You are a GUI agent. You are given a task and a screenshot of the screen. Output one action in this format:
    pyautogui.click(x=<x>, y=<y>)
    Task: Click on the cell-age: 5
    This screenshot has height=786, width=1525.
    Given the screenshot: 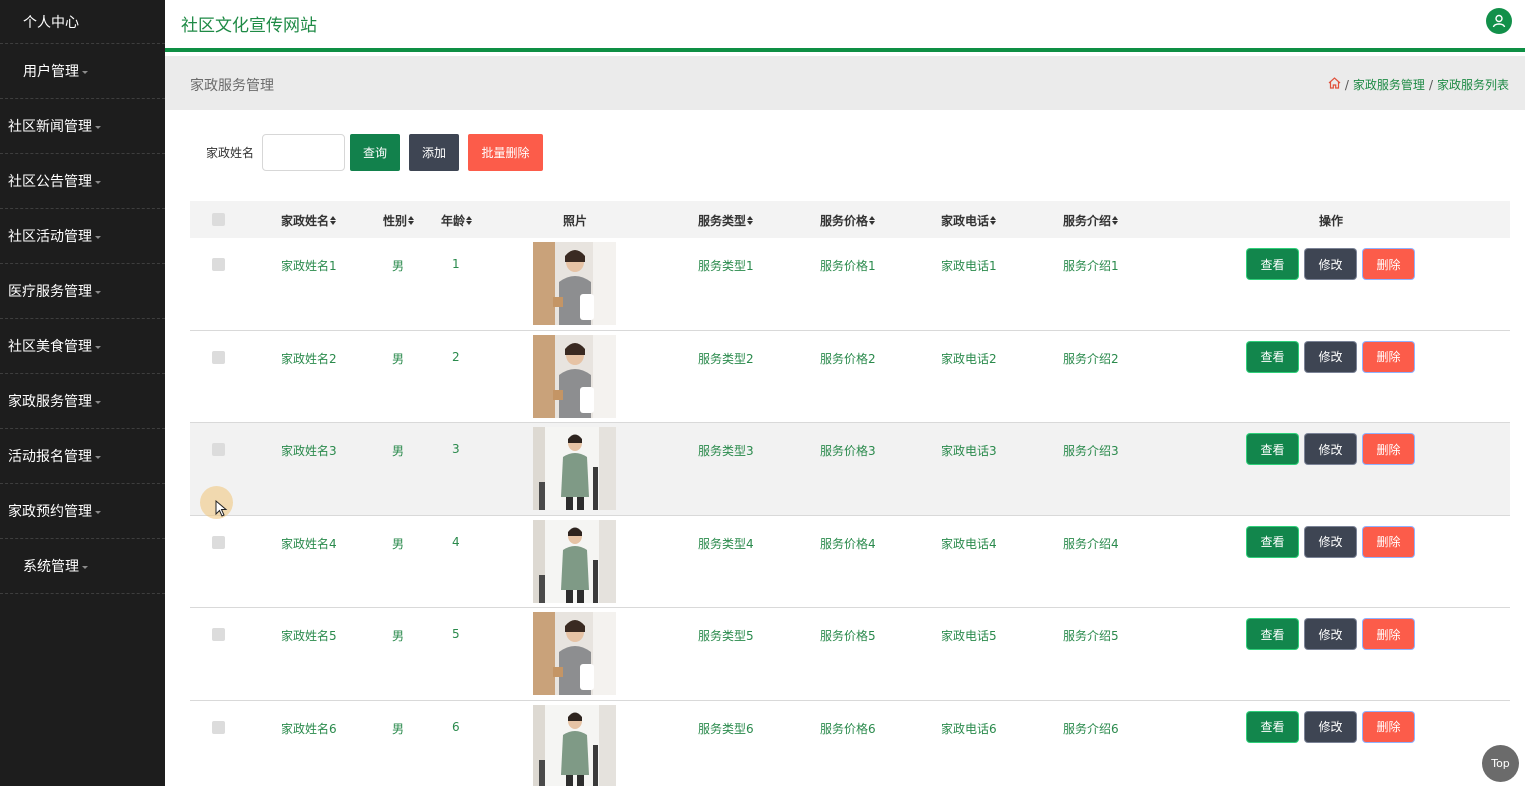 What is the action you would take?
    pyautogui.click(x=456, y=634)
    